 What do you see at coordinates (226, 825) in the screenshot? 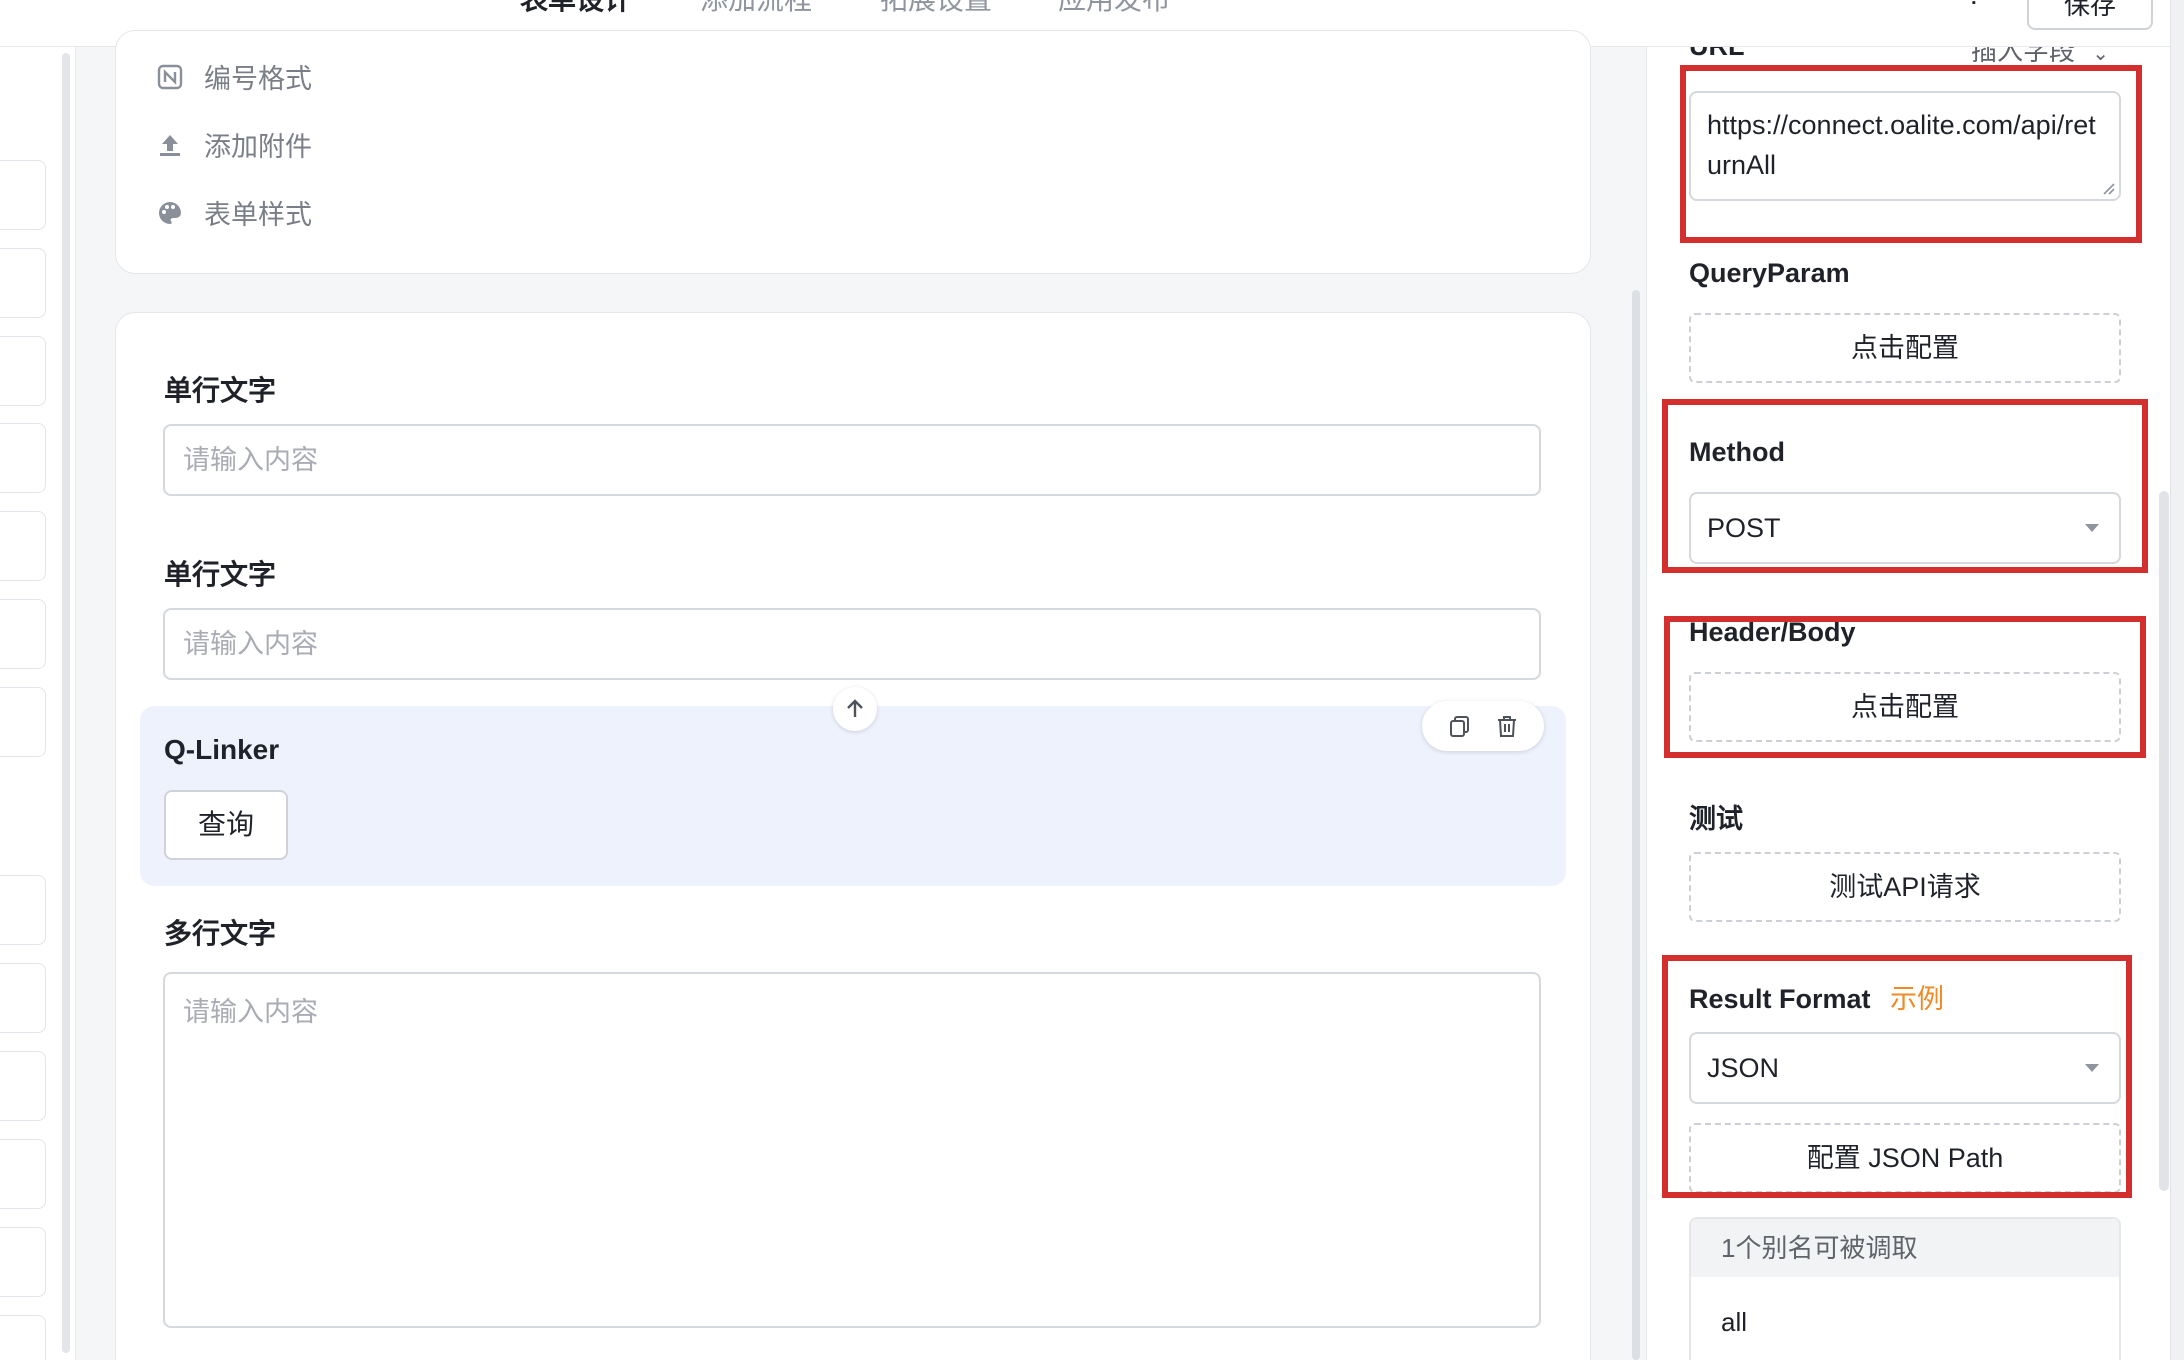
I see `query-button: 查询` at bounding box center [226, 825].